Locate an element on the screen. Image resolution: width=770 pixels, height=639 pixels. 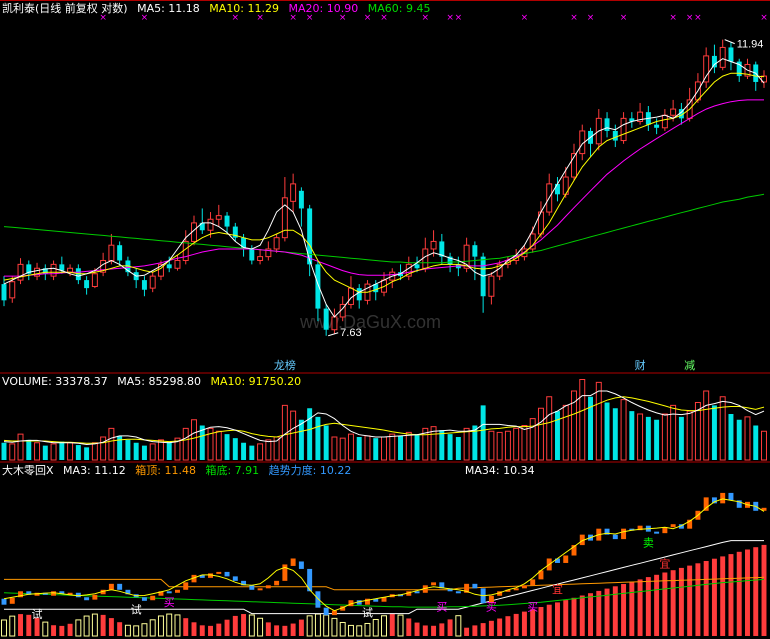
signal-try: 试 is located at coordinates (136, 610).